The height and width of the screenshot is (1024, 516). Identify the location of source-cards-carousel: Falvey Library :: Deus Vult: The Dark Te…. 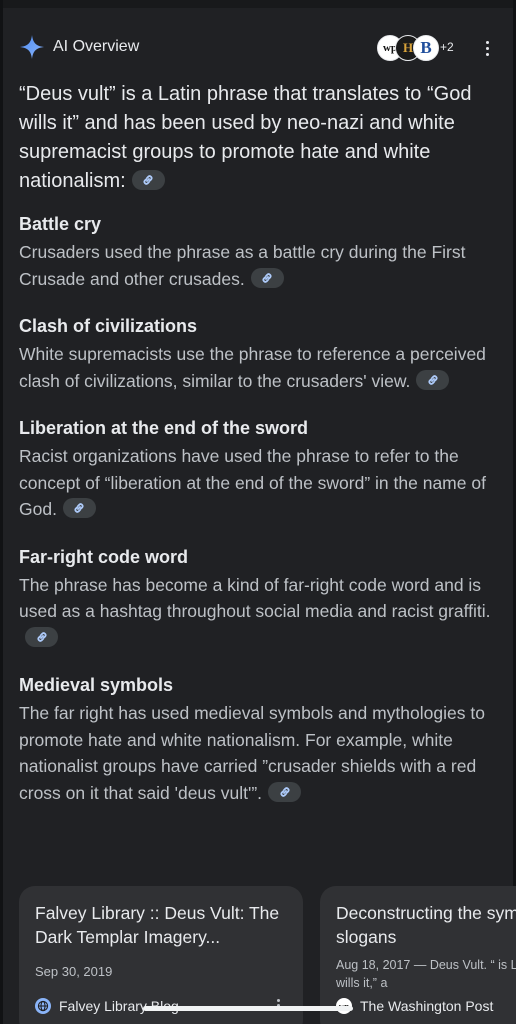
(267, 955).